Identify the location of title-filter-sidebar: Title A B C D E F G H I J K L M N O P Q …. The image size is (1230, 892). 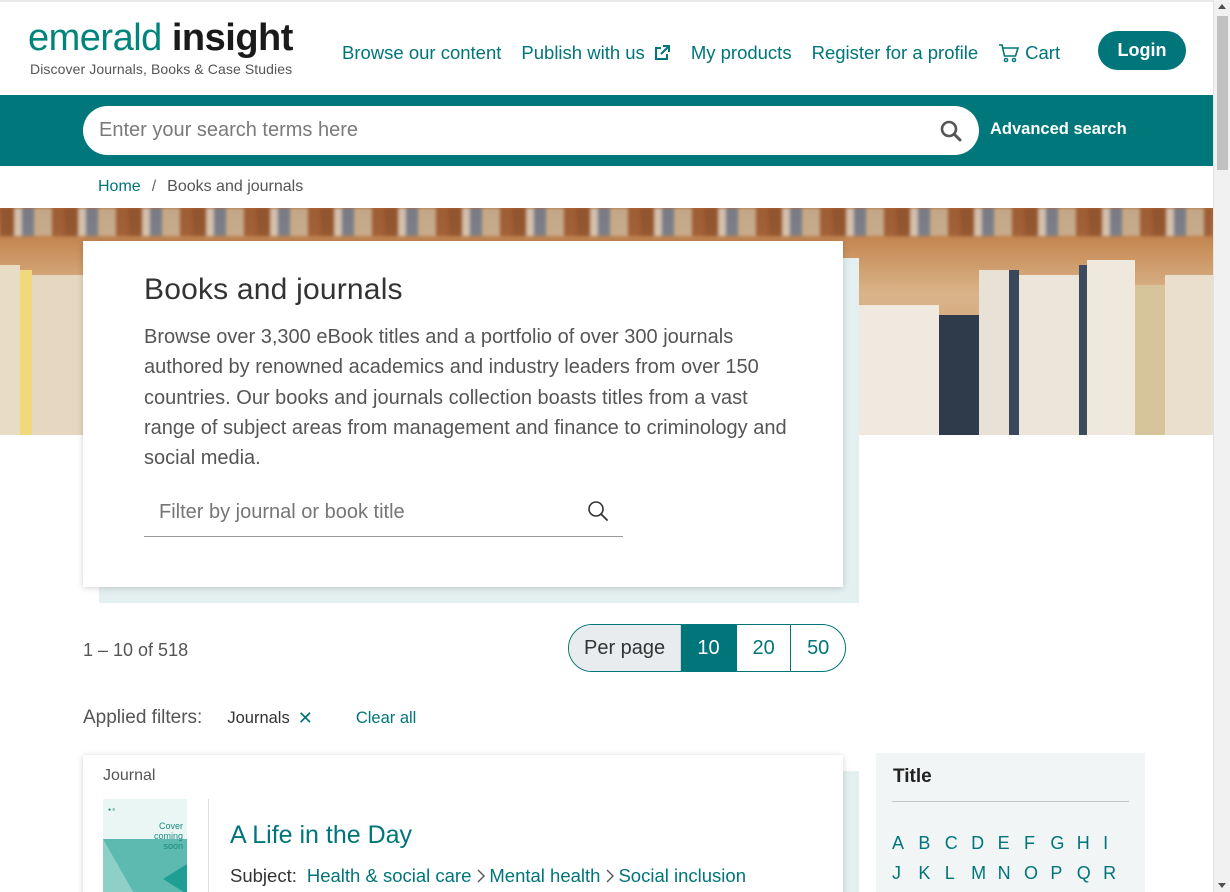
(1010, 822).